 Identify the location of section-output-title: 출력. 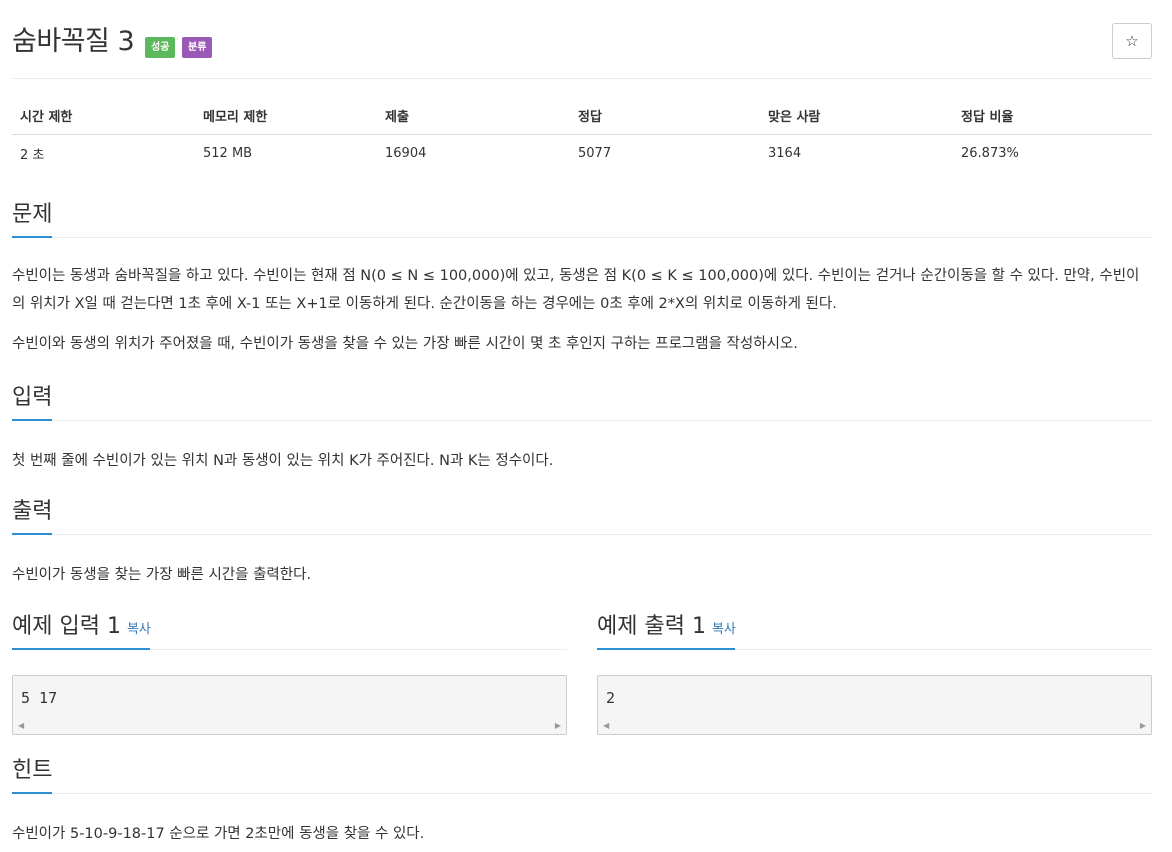
(32, 511).